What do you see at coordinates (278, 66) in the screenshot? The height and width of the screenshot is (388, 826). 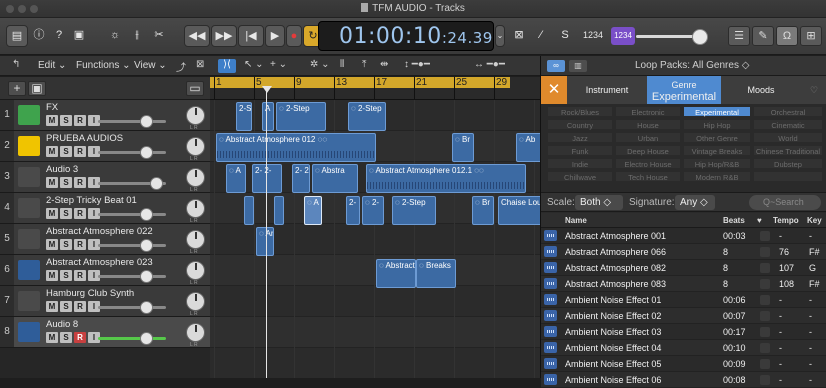 I see `command-tool-icon: + ⌄` at bounding box center [278, 66].